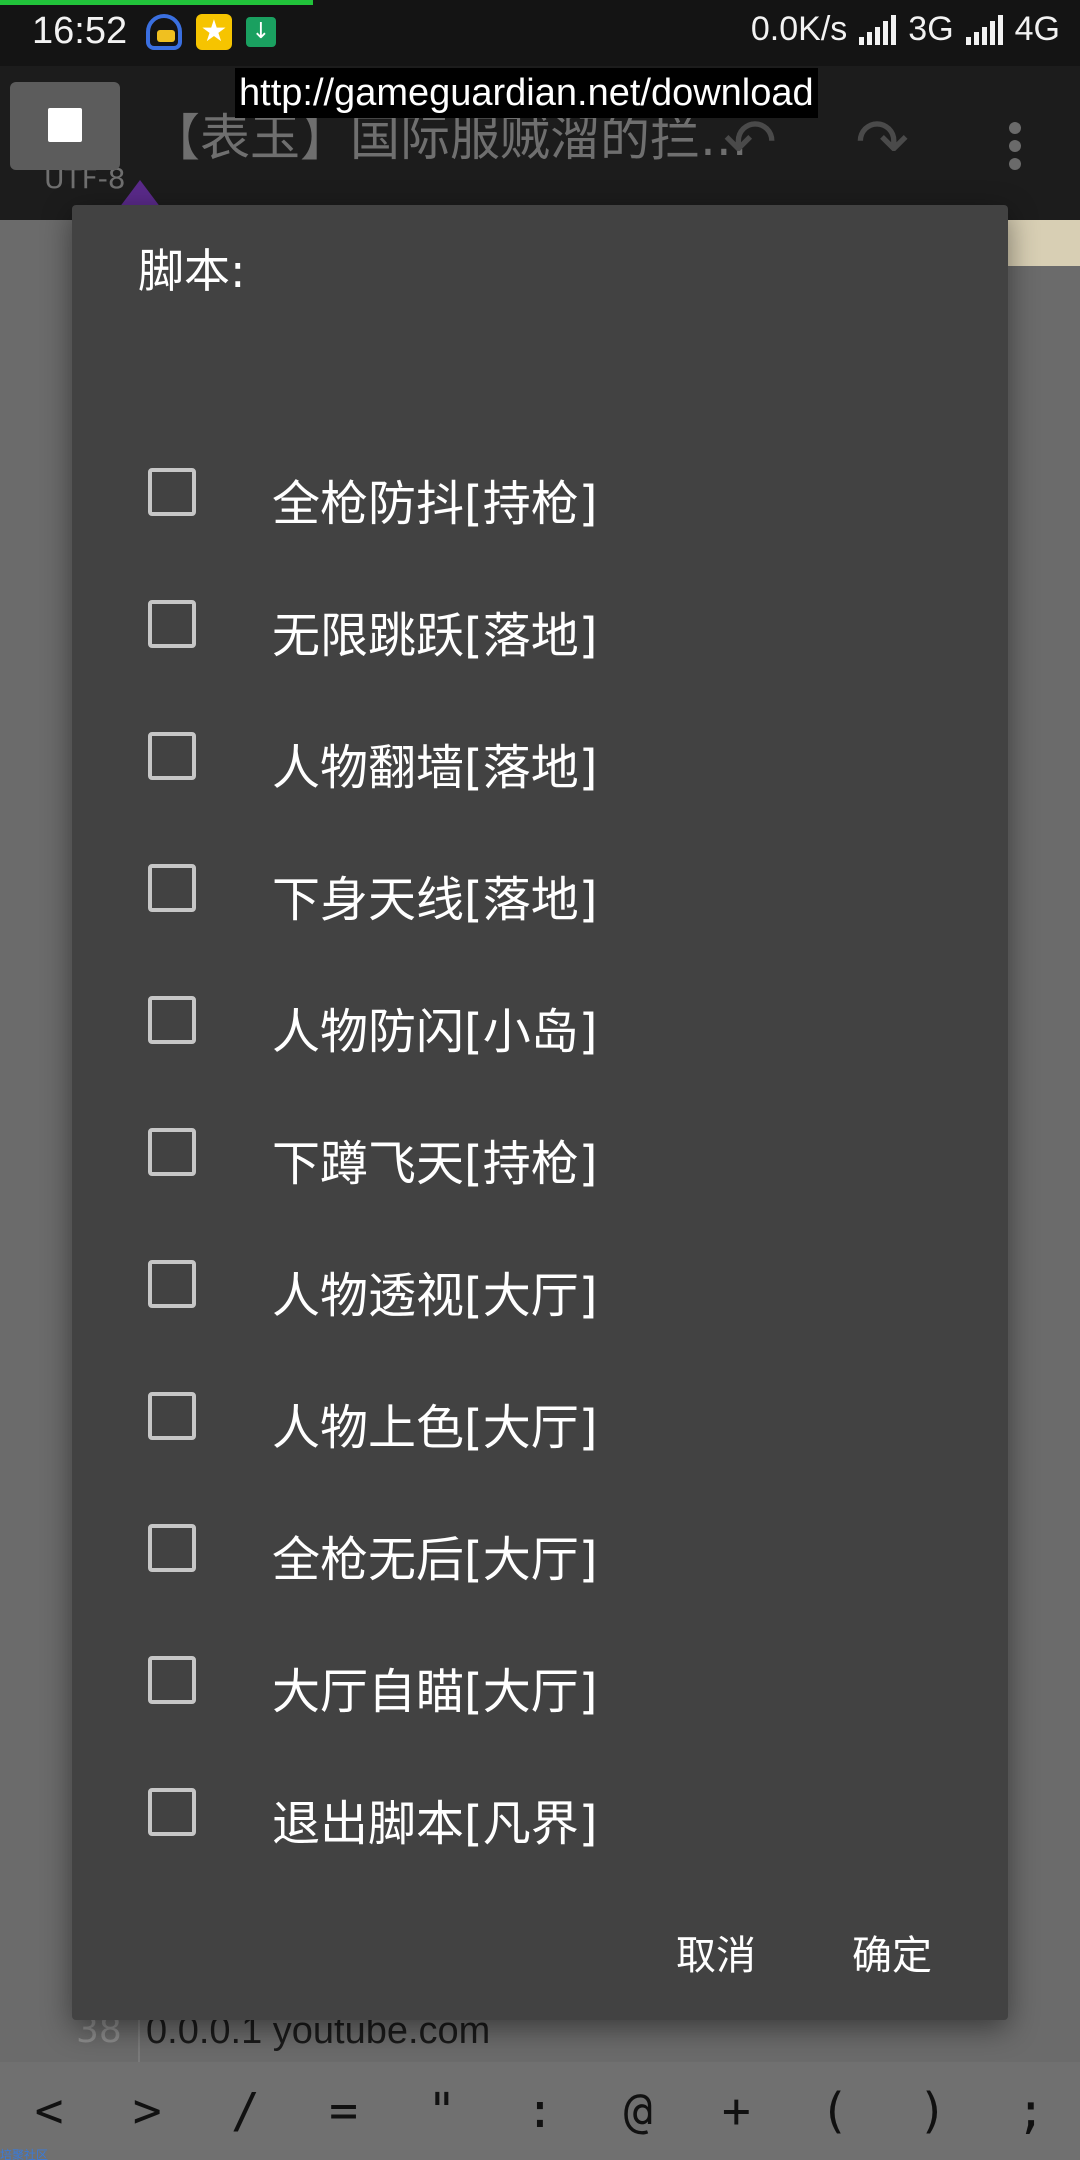 This screenshot has height=2160, width=1080. Describe the element at coordinates (540, 1945) in the screenshot. I see `dialog-actions: 取消 确定` at that location.